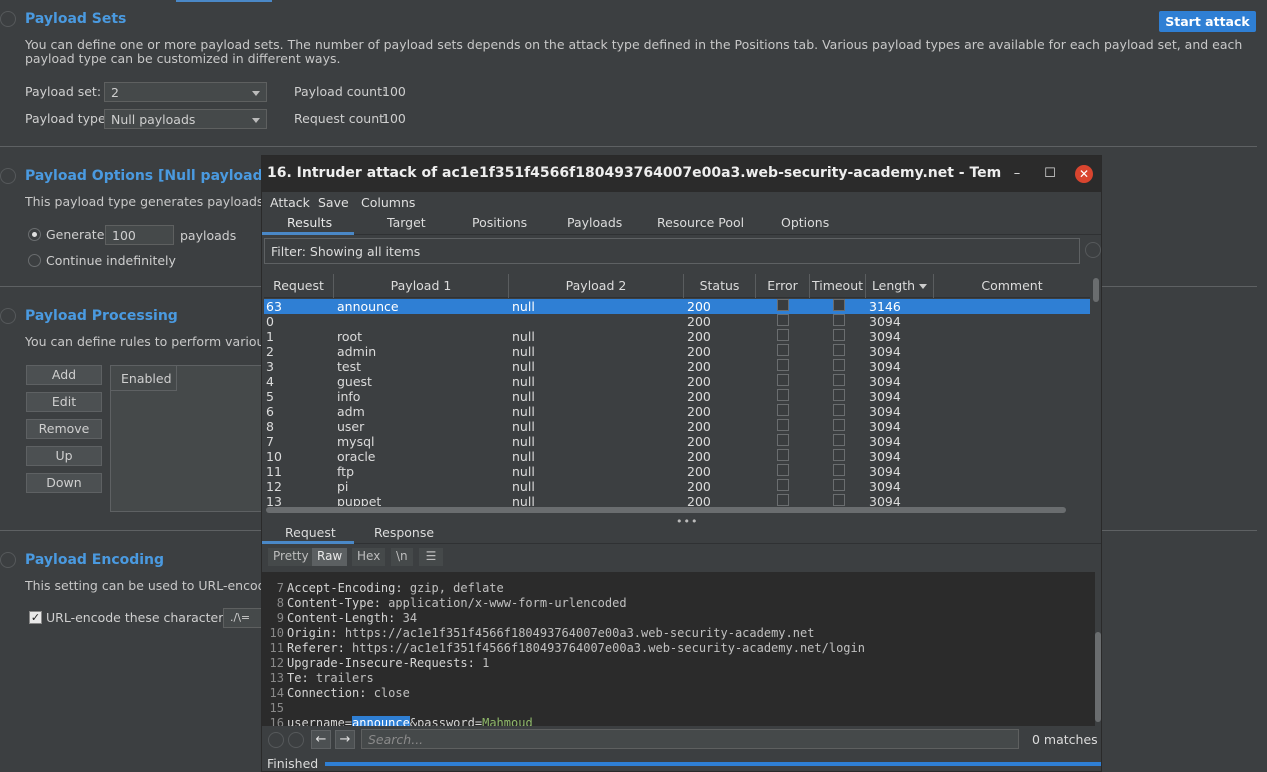  Describe the element at coordinates (299, 286) in the screenshot. I see `column-request: Request` at that location.